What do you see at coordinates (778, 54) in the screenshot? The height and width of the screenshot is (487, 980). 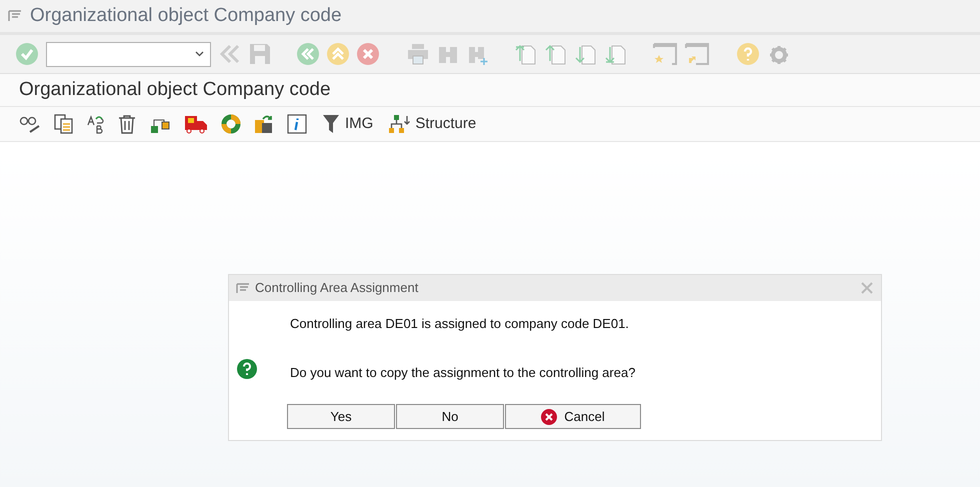 I see `settings-icon` at bounding box center [778, 54].